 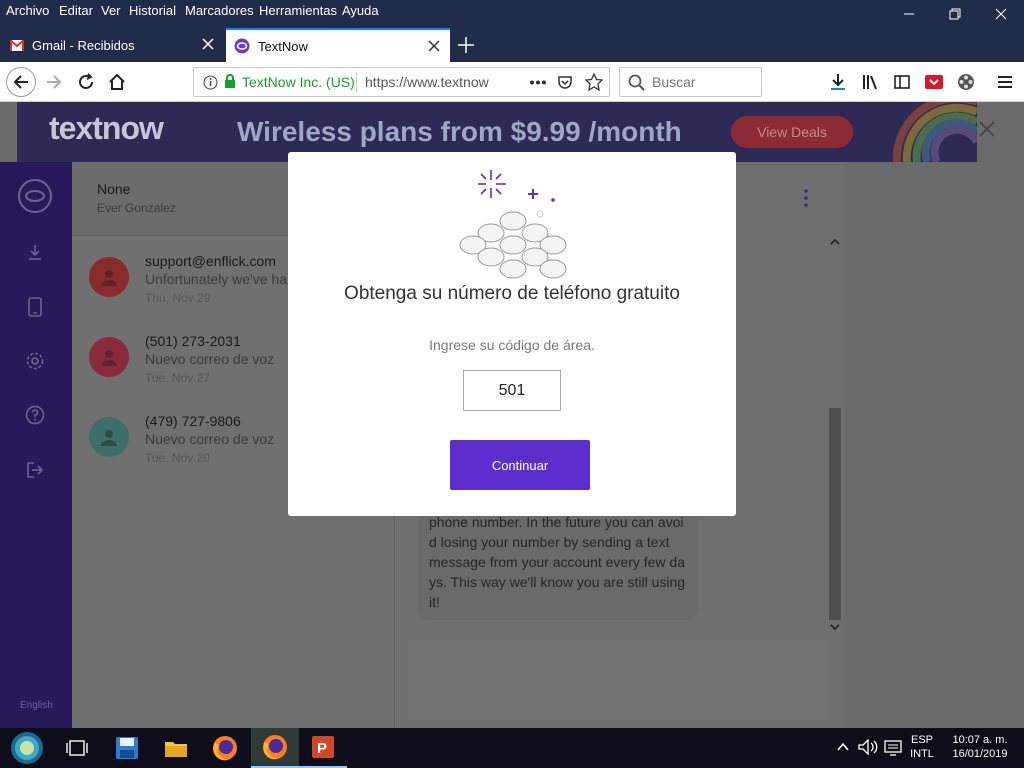 What do you see at coordinates (565, 82) in the screenshot?
I see `pocket-icon` at bounding box center [565, 82].